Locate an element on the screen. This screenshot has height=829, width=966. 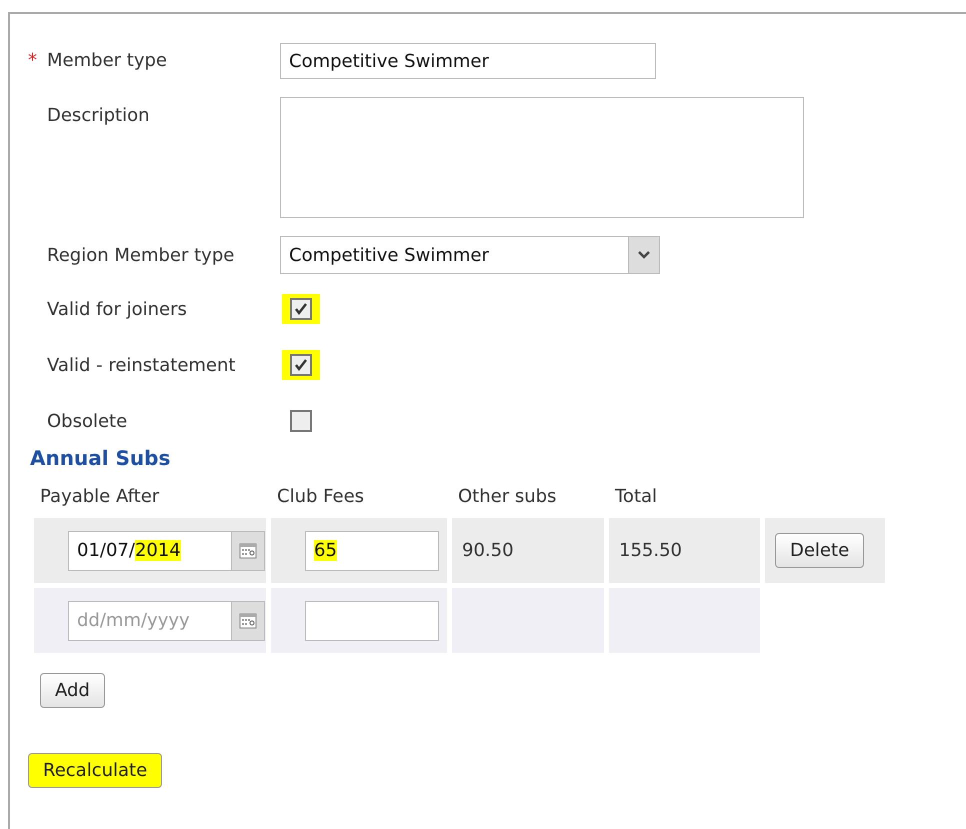
column-header: Payable After is located at coordinates (99, 497).